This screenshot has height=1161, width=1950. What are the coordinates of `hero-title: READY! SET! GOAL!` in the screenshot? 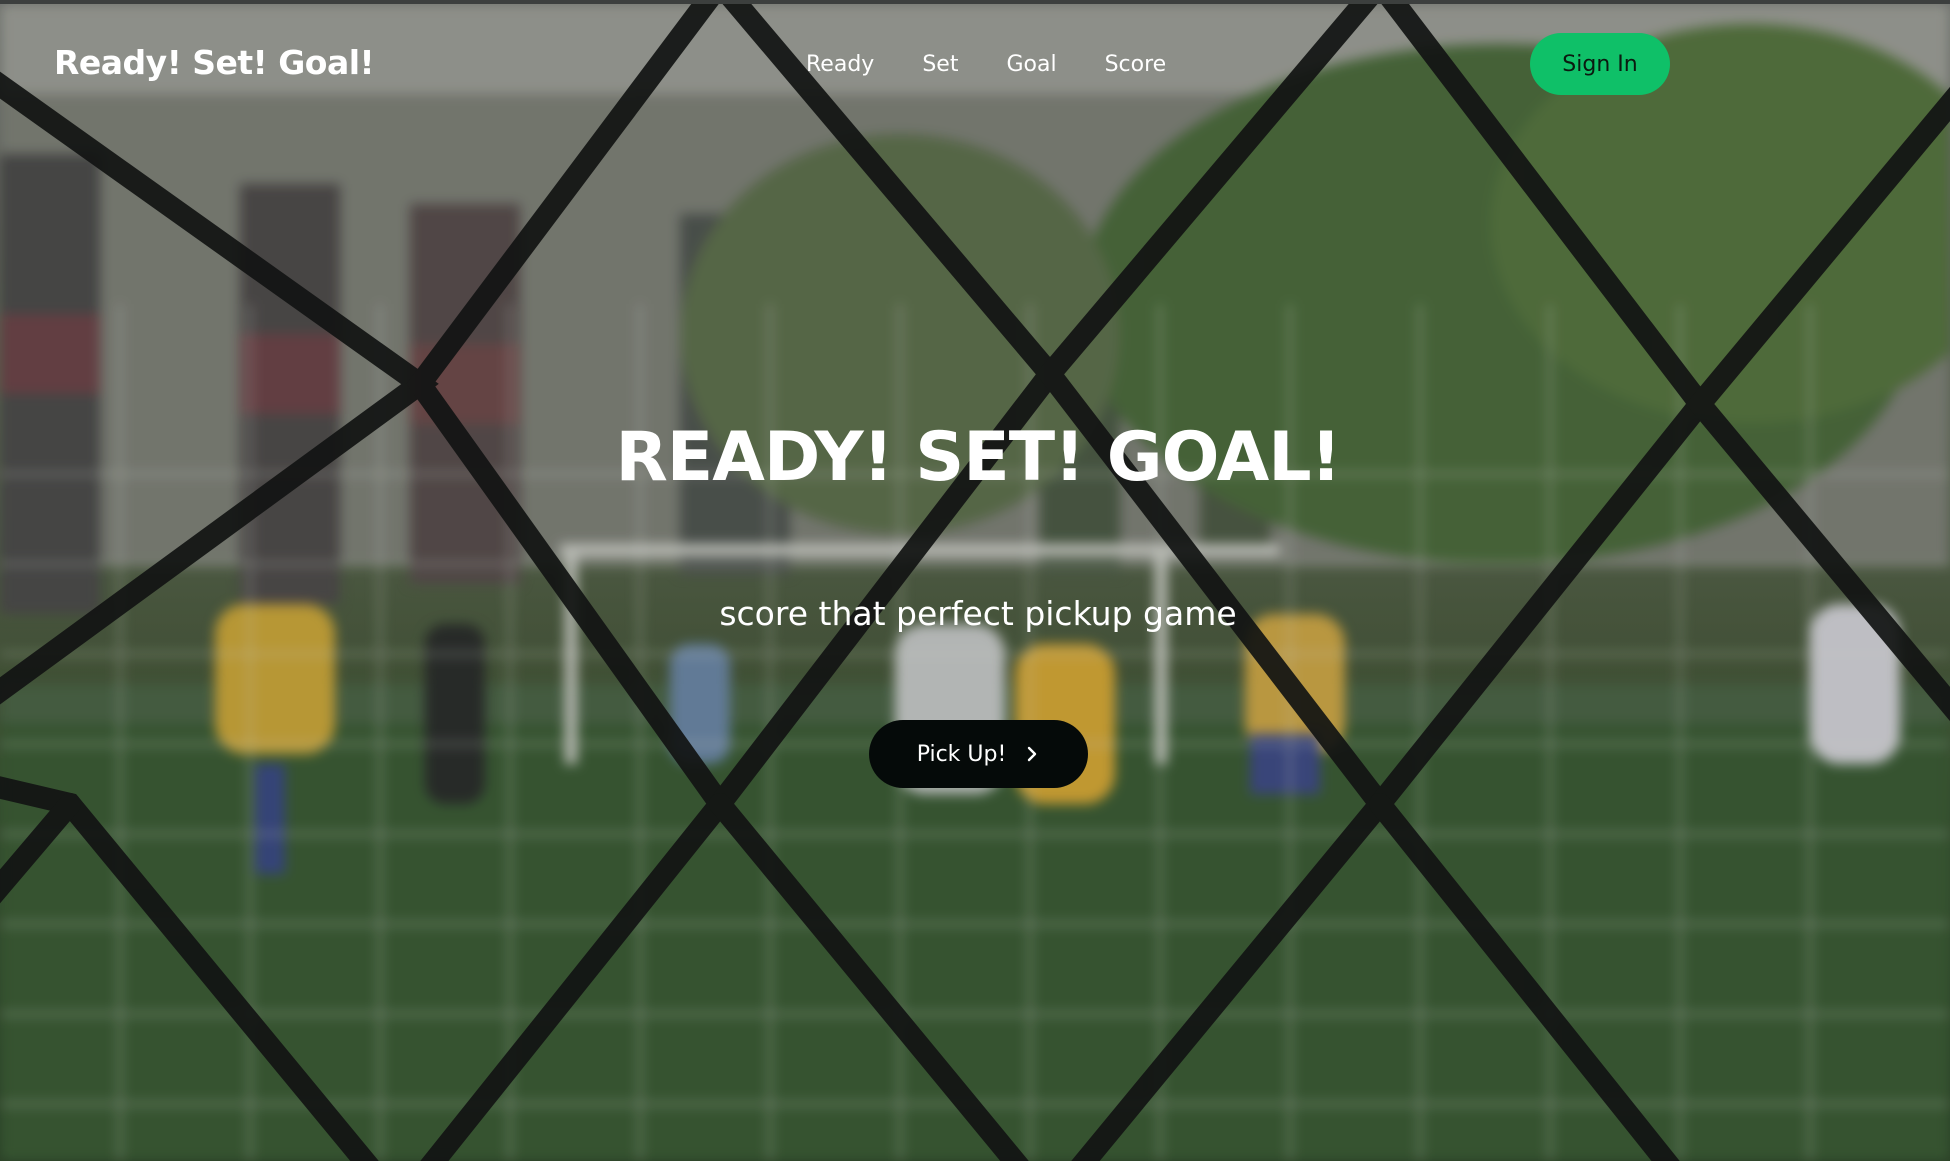 It's located at (978, 457).